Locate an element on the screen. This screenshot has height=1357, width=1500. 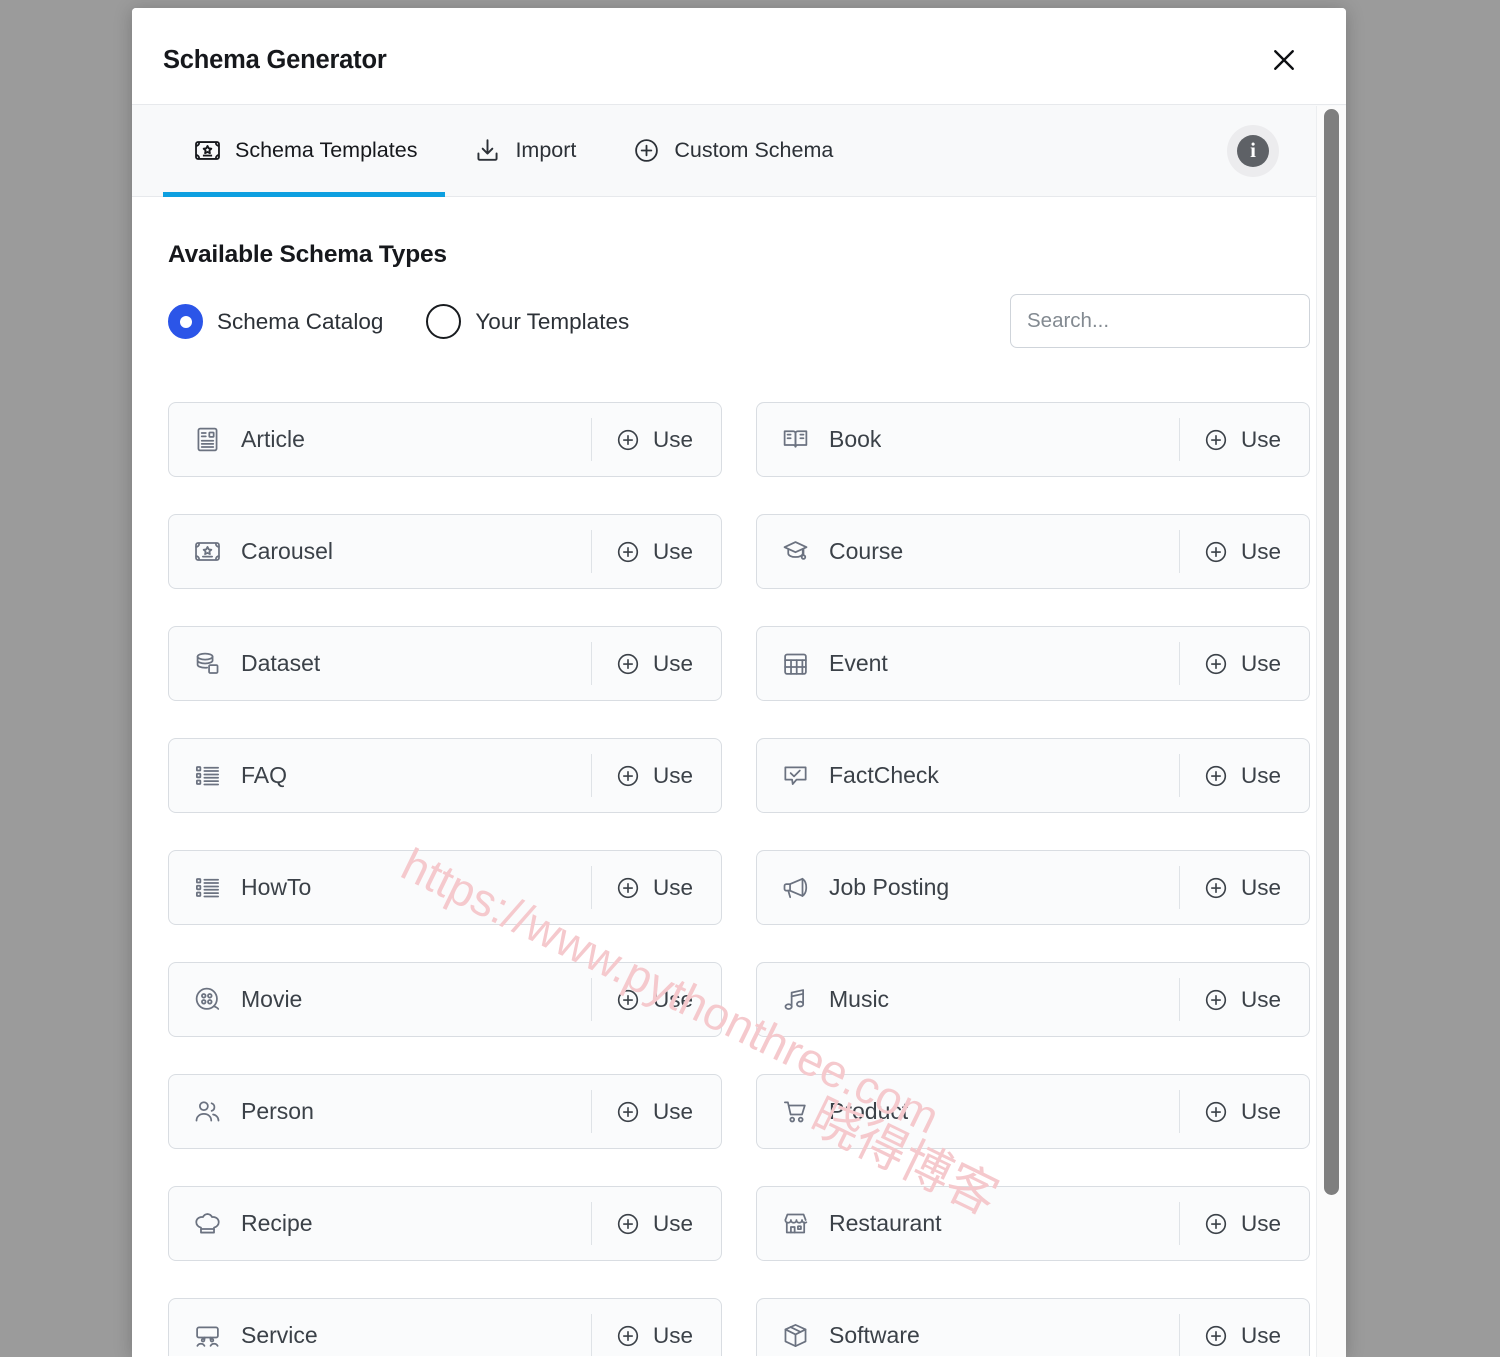
users-icon is located at coordinates (207, 1112).